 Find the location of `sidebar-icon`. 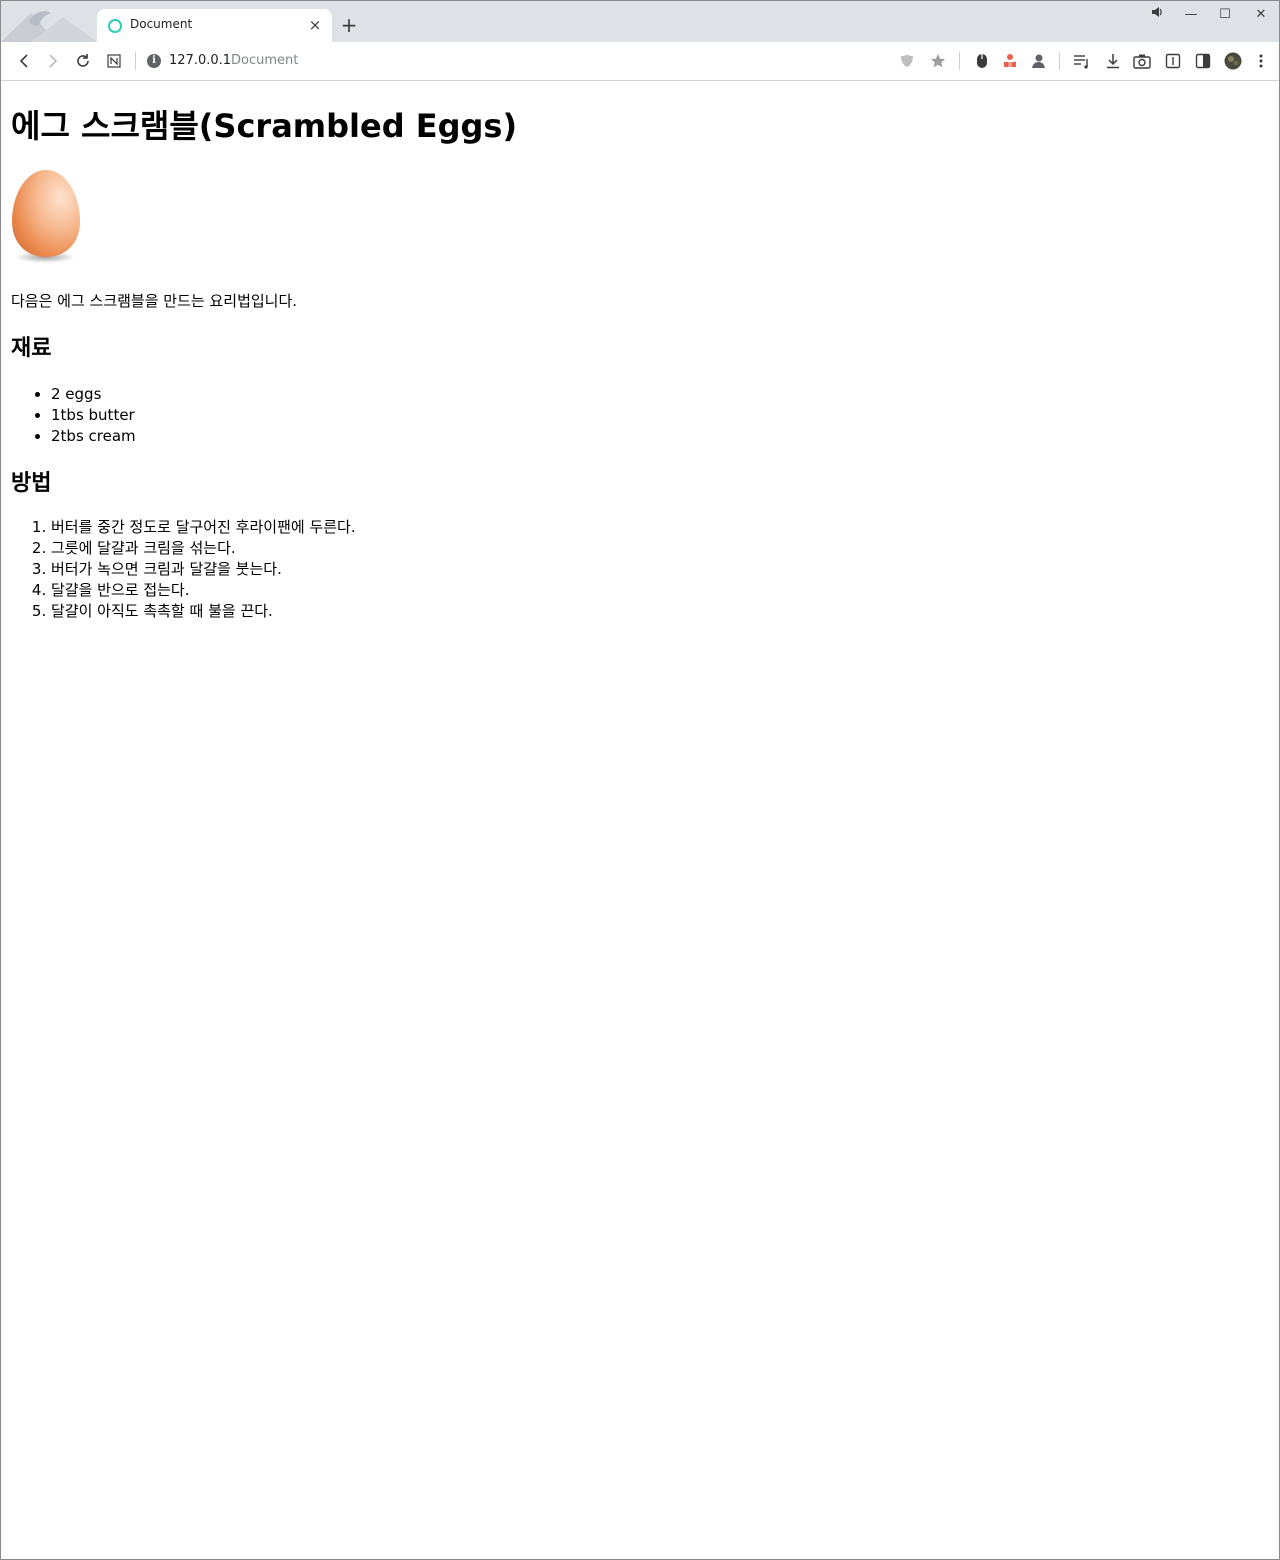

sidebar-icon is located at coordinates (1203, 61).